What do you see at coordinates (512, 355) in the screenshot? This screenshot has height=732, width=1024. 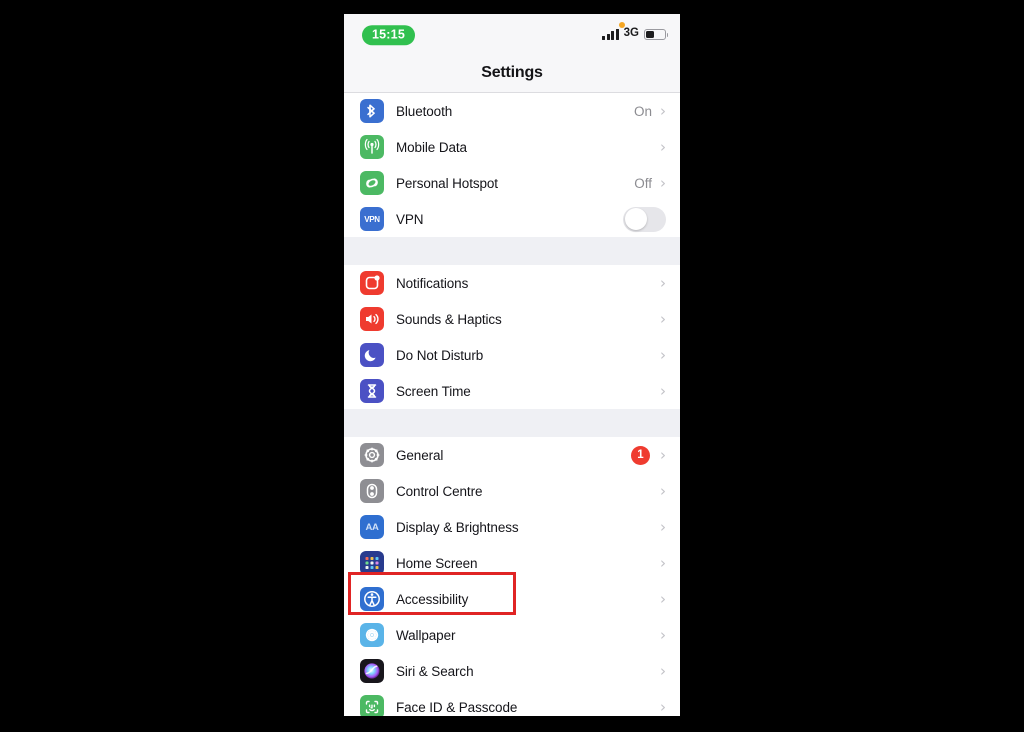 I see `settings-row-do-not-disturb: Do Not Disturb ›` at bounding box center [512, 355].